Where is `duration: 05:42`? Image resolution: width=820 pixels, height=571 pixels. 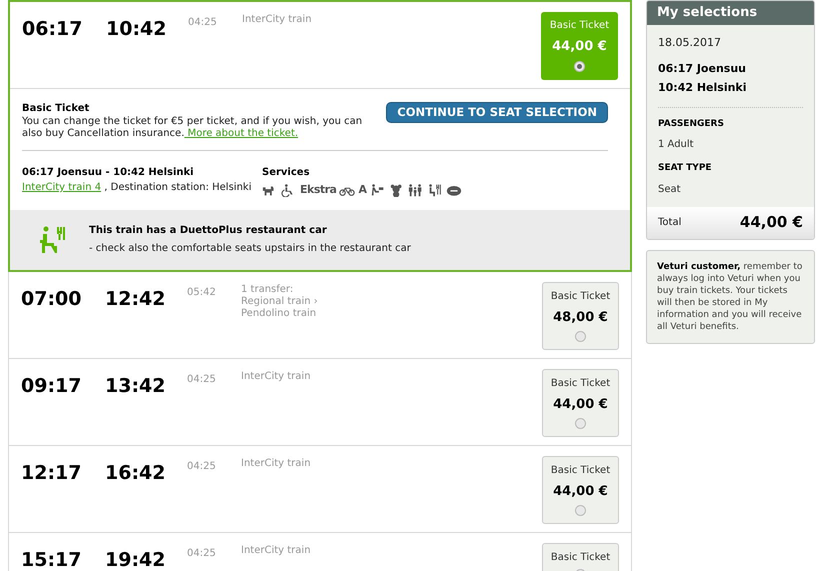
duration: 05:42 is located at coordinates (202, 293).